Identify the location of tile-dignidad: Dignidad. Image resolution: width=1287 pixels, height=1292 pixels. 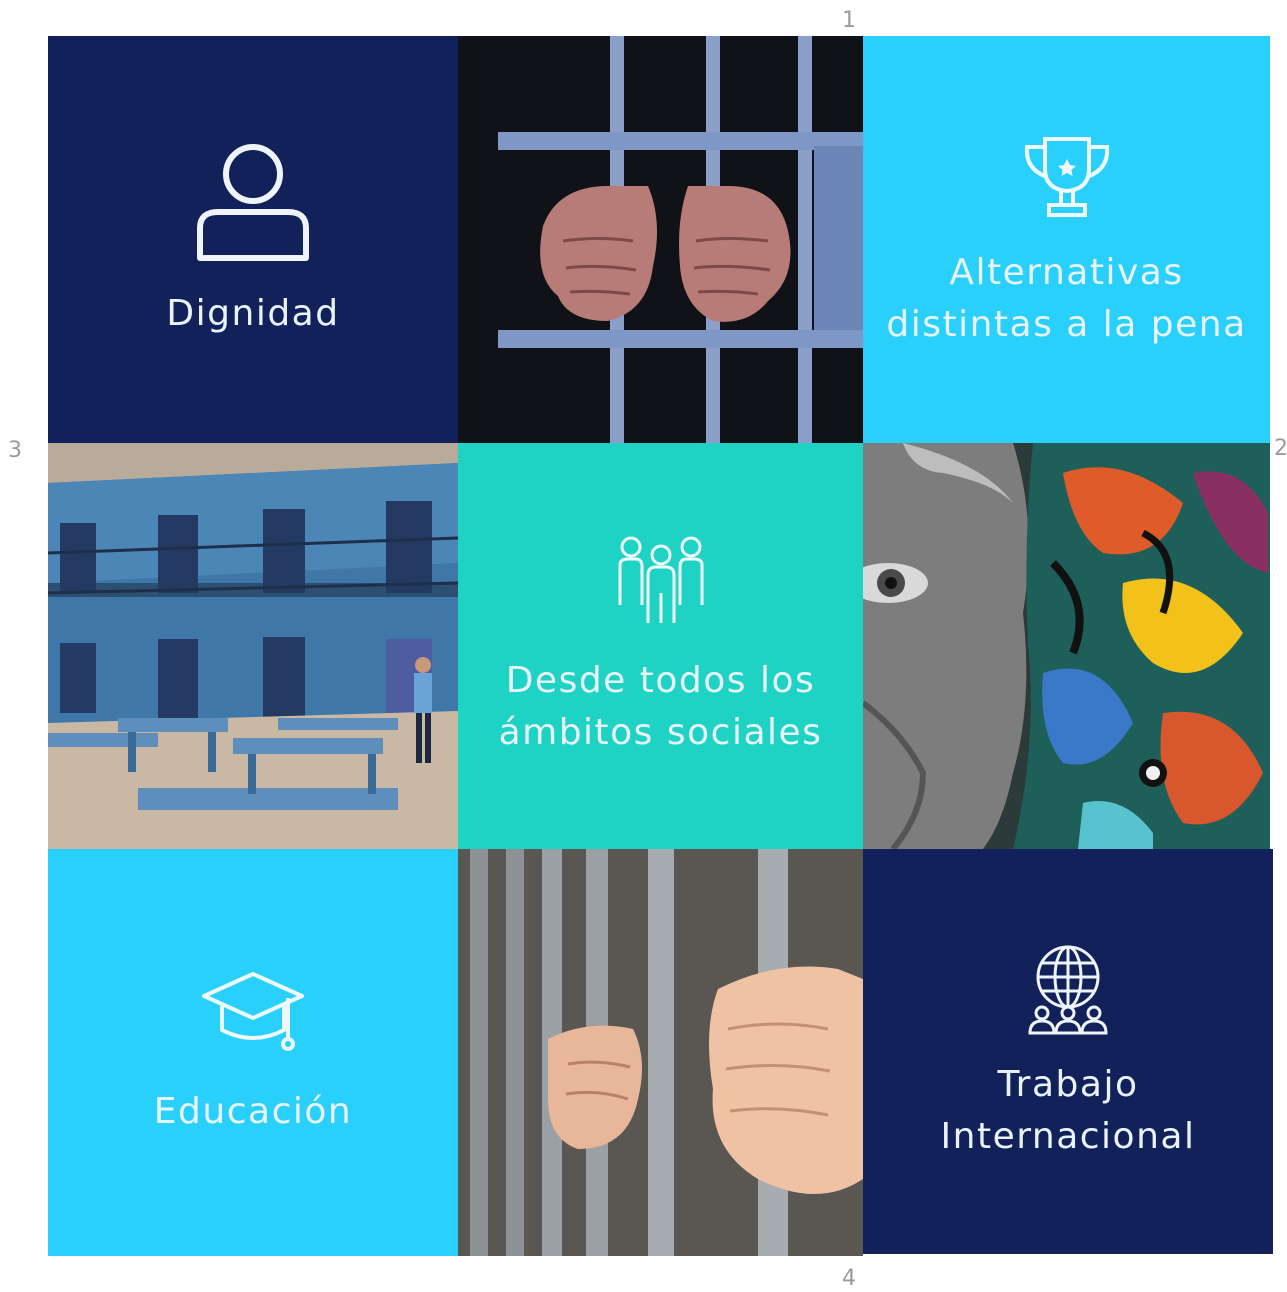
(253, 239).